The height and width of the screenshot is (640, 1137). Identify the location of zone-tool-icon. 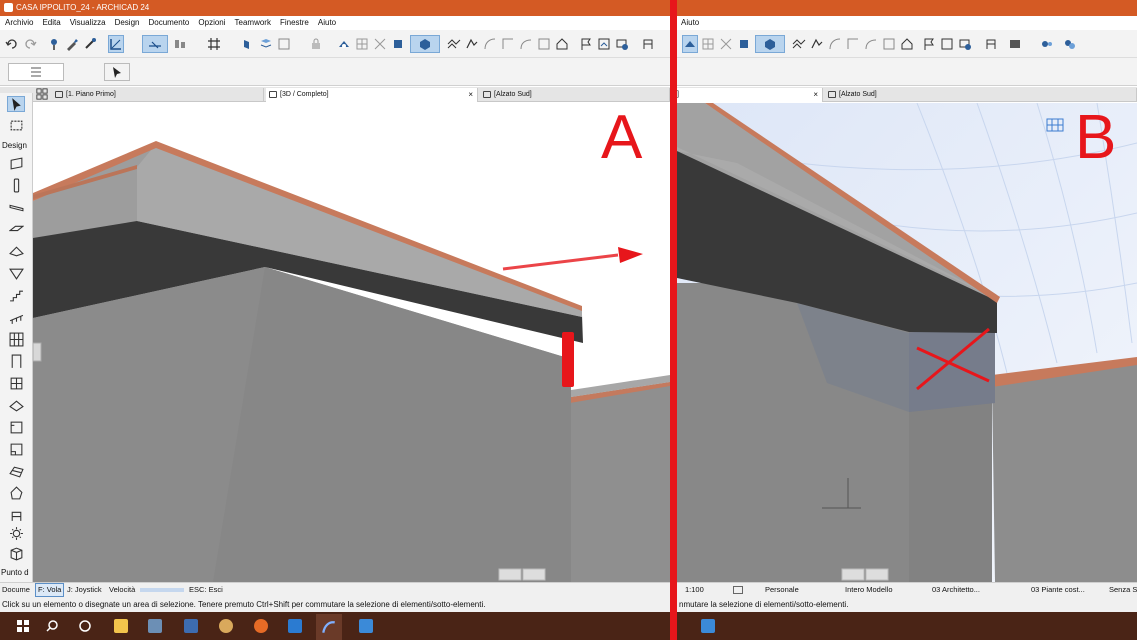
(16, 449).